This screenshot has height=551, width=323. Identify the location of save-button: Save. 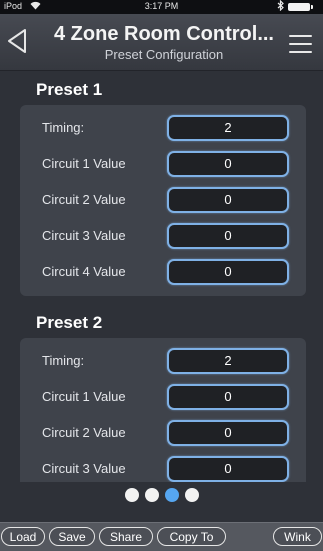
(72, 536).